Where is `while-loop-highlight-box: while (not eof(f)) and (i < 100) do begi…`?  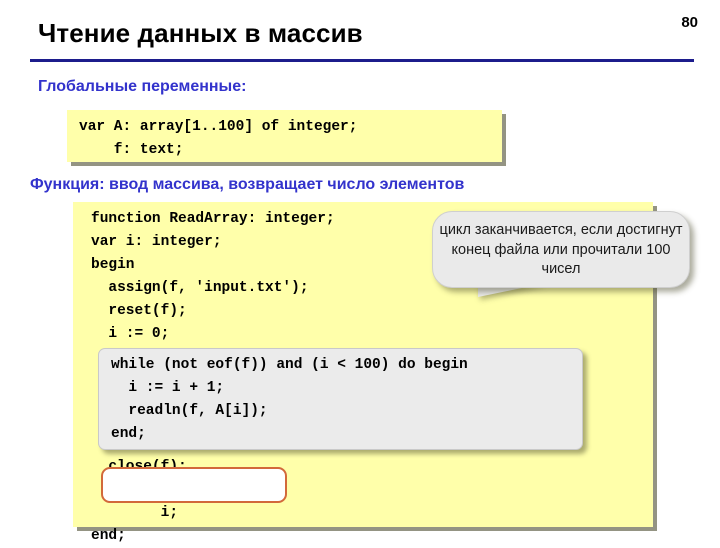 while-loop-highlight-box: while (not eof(f)) and (i < 100) do begi… is located at coordinates (340, 399).